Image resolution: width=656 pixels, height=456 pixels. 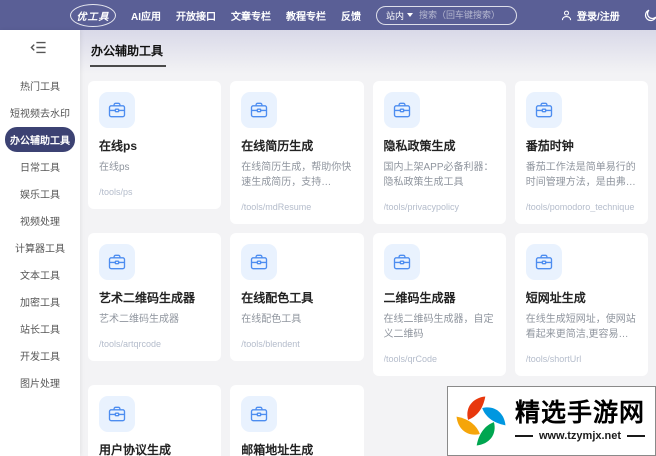 What do you see at coordinates (135, 449) in the screenshot?
I see `tool-card-title: 用户协议生成` at bounding box center [135, 449].